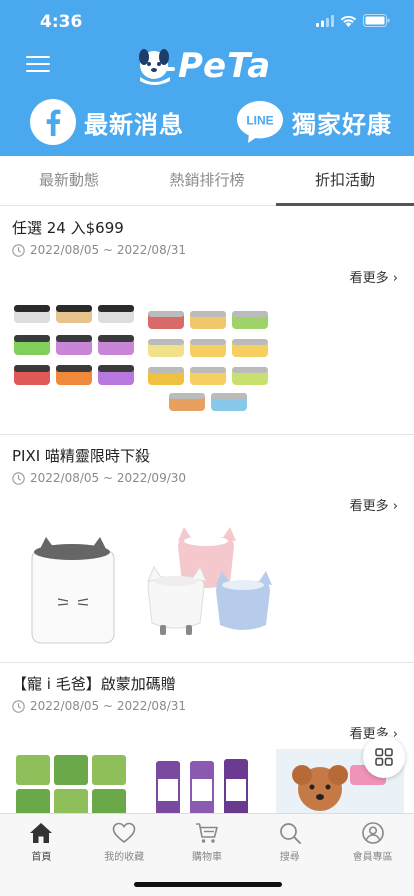  I want to click on promotion-date: 2022/08/05 ~ 2022/09/30, so click(99, 478).